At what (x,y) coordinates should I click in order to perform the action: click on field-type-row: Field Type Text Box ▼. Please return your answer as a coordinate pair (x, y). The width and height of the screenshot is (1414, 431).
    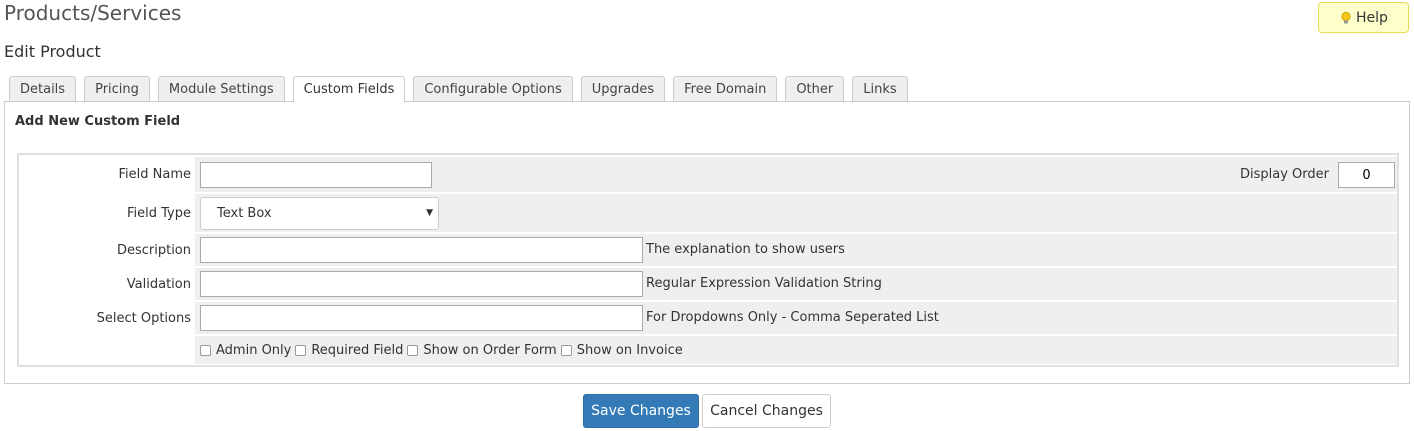
    Looking at the image, I should click on (710, 213).